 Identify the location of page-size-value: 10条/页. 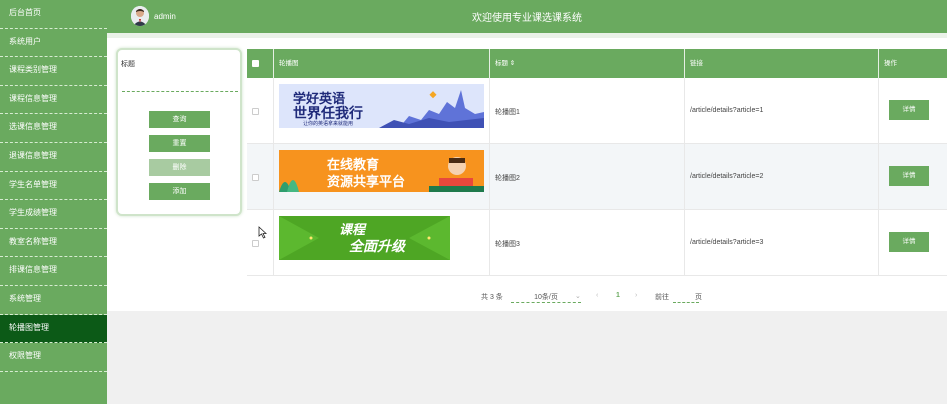
(546, 297).